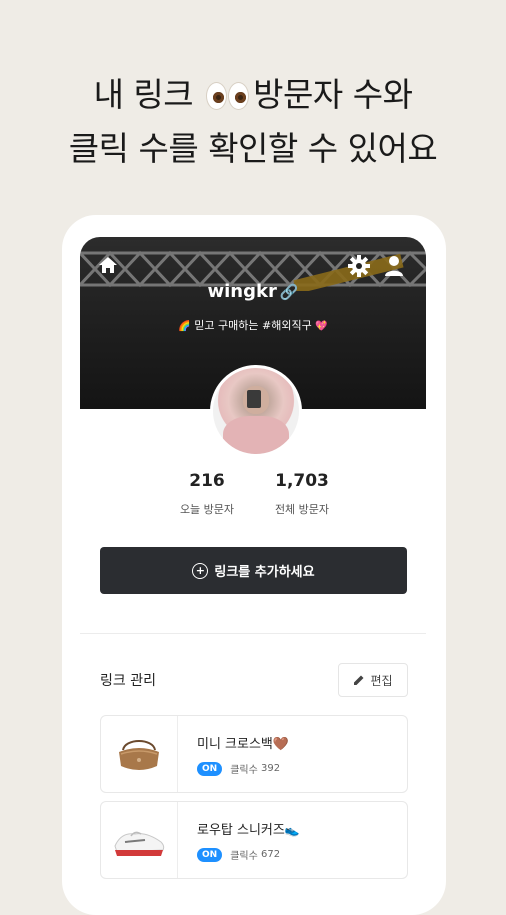 This screenshot has width=506, height=915. I want to click on section-divider, so click(253, 633).